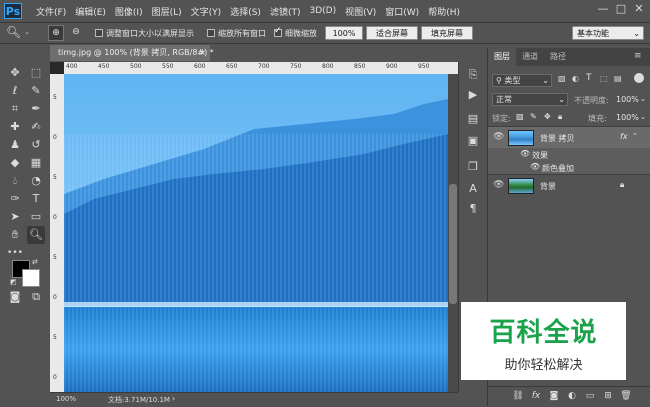 The width and height of the screenshot is (650, 407). I want to click on crop-tool-icon: ⌗, so click(15, 109).